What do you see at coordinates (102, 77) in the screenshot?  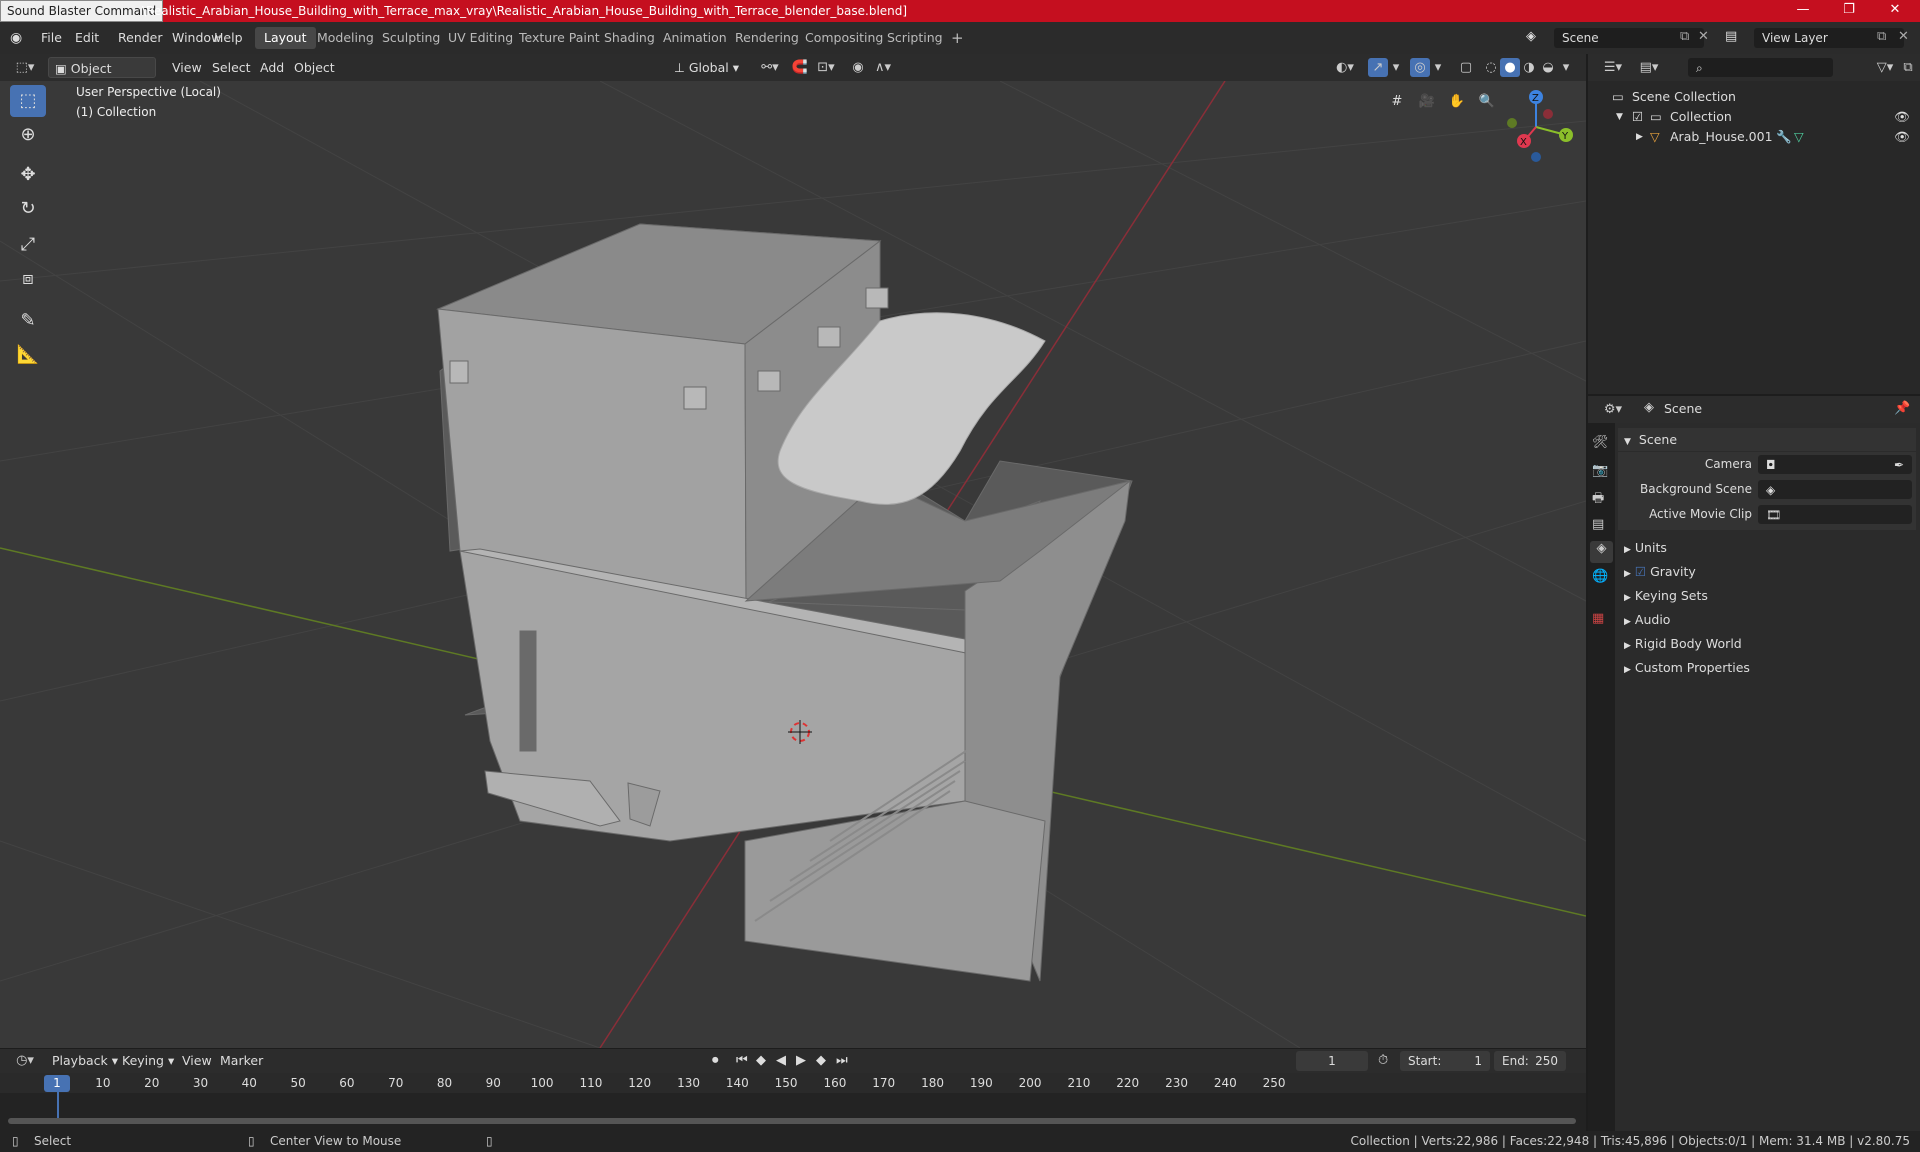 I see `object-mode-dropdown: ▣ Object Mode ▾` at bounding box center [102, 77].